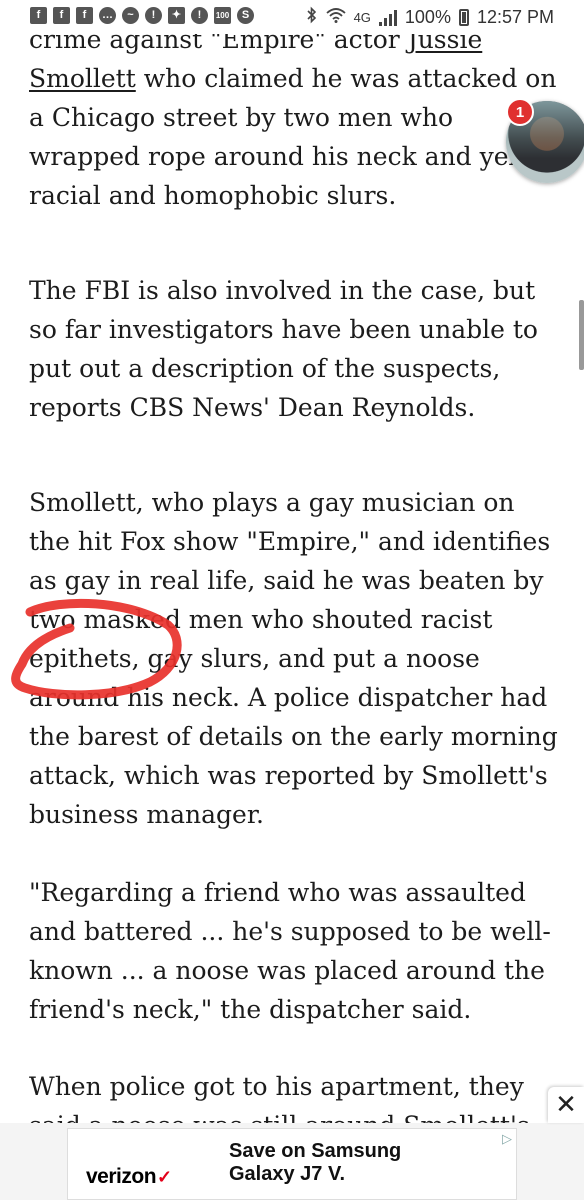  Describe the element at coordinates (312, 17) in the screenshot. I see `bluetooth-icon` at that location.